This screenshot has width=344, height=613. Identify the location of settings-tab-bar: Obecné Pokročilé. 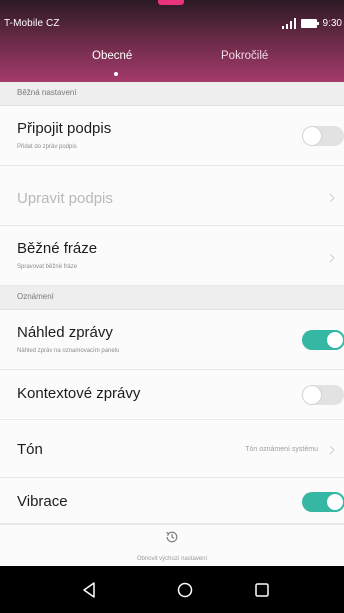
(172, 61).